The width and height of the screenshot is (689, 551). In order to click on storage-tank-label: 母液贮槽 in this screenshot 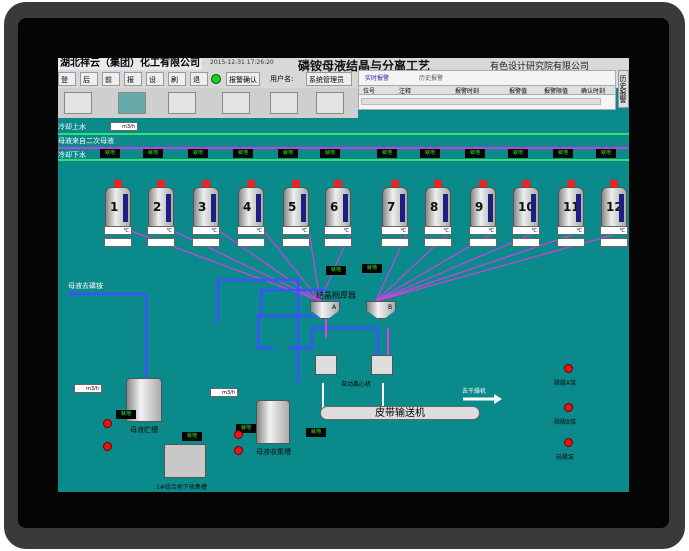, I will do `click(144, 430)`.